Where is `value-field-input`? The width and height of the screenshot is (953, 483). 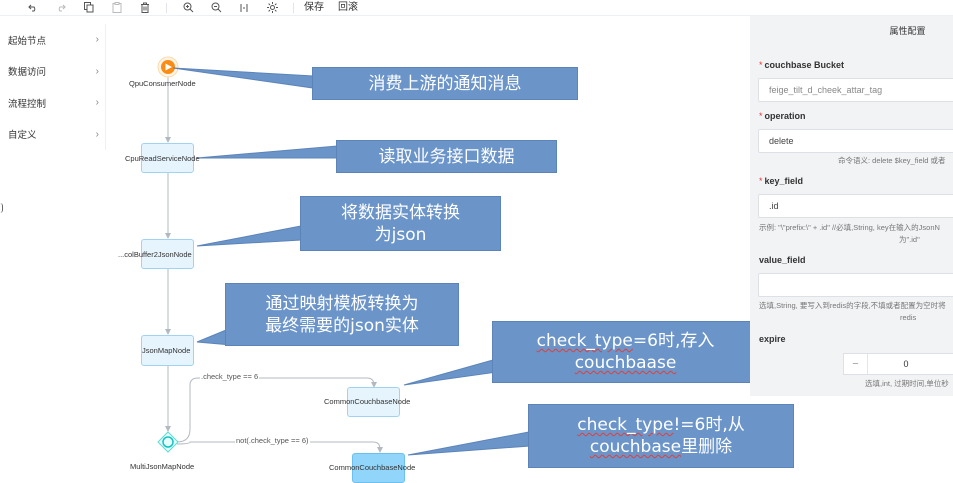
value-field-input is located at coordinates (855, 285).